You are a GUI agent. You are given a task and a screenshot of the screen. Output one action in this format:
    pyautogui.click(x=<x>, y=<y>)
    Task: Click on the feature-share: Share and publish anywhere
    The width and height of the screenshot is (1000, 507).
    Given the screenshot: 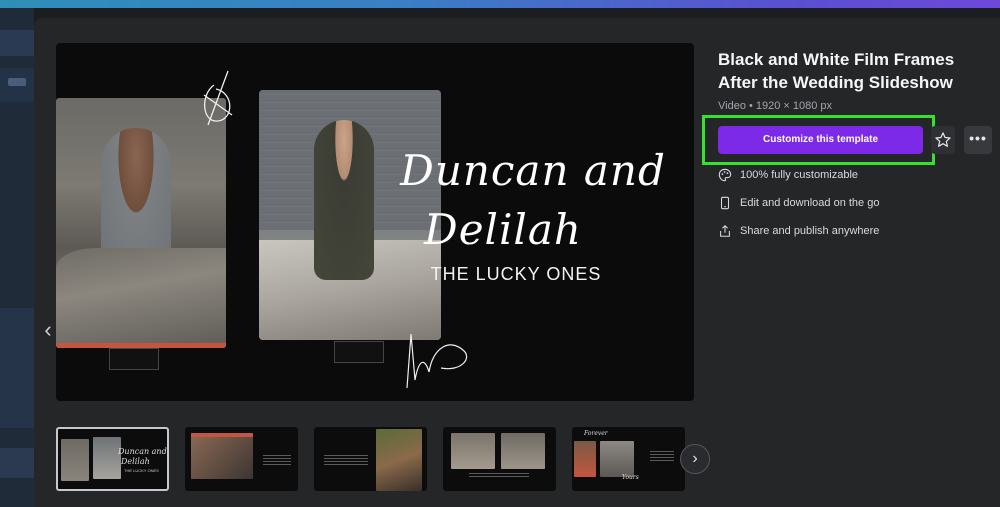 What is the action you would take?
    pyautogui.click(x=798, y=231)
    